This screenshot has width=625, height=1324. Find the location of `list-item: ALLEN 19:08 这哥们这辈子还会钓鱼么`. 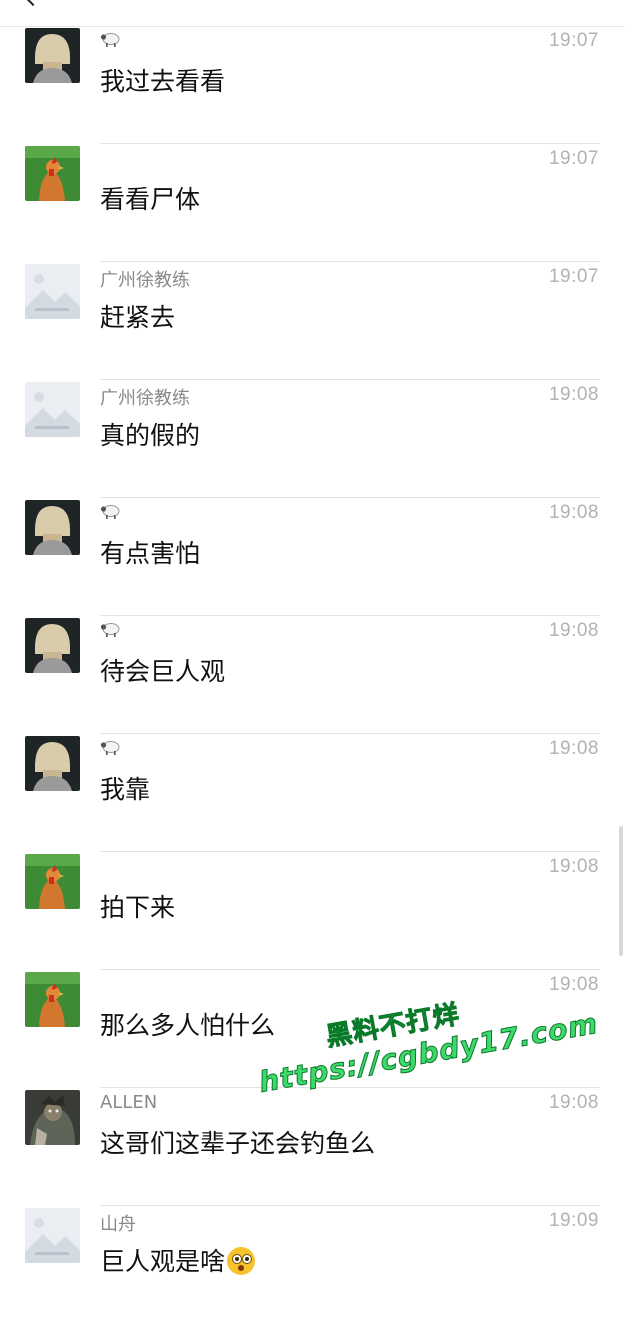

list-item: ALLEN 19:08 这哥们这辈子还会钓鱼么 is located at coordinates (312, 1147).